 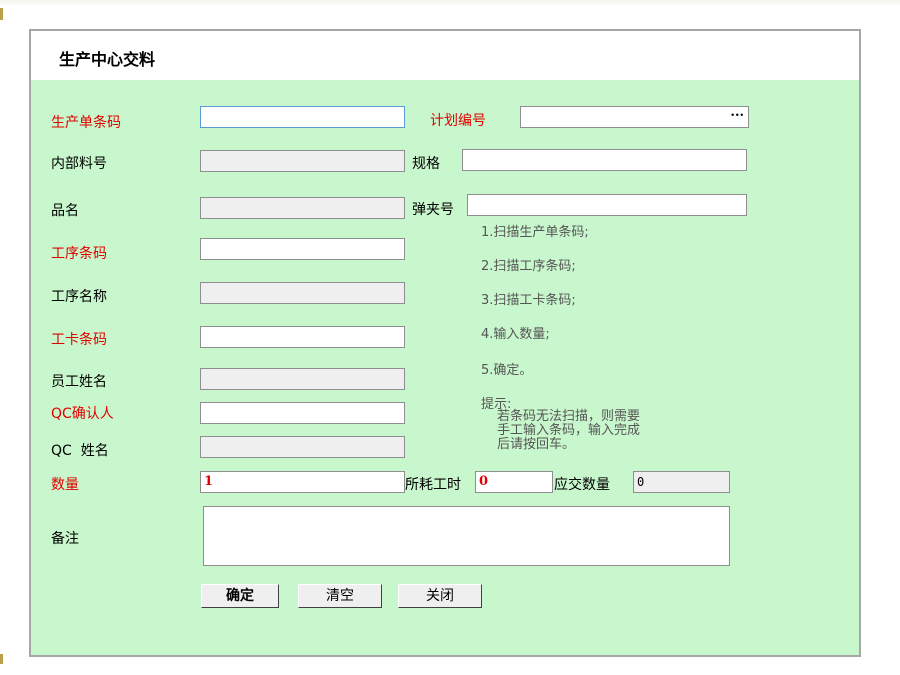 What do you see at coordinates (445, 55) in the screenshot?
I see `panel-header: 生产中心交料` at bounding box center [445, 55].